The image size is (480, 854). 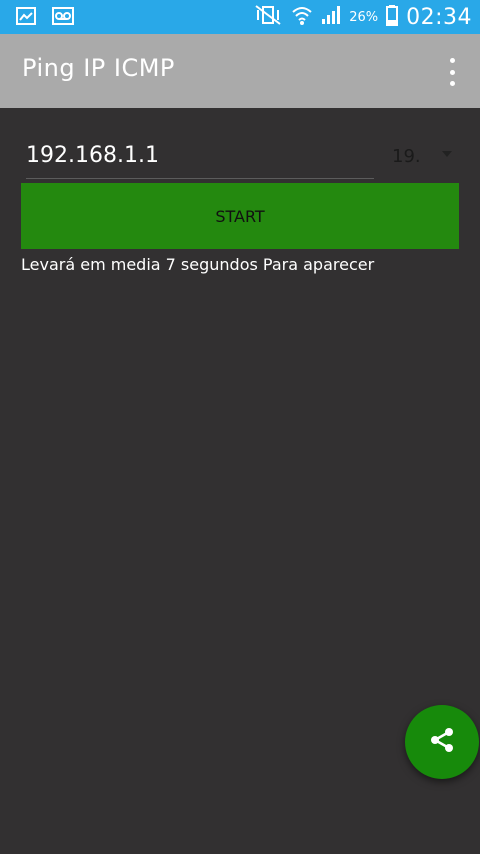 I want to click on status-bar: 26% 02:34, so click(x=240, y=17).